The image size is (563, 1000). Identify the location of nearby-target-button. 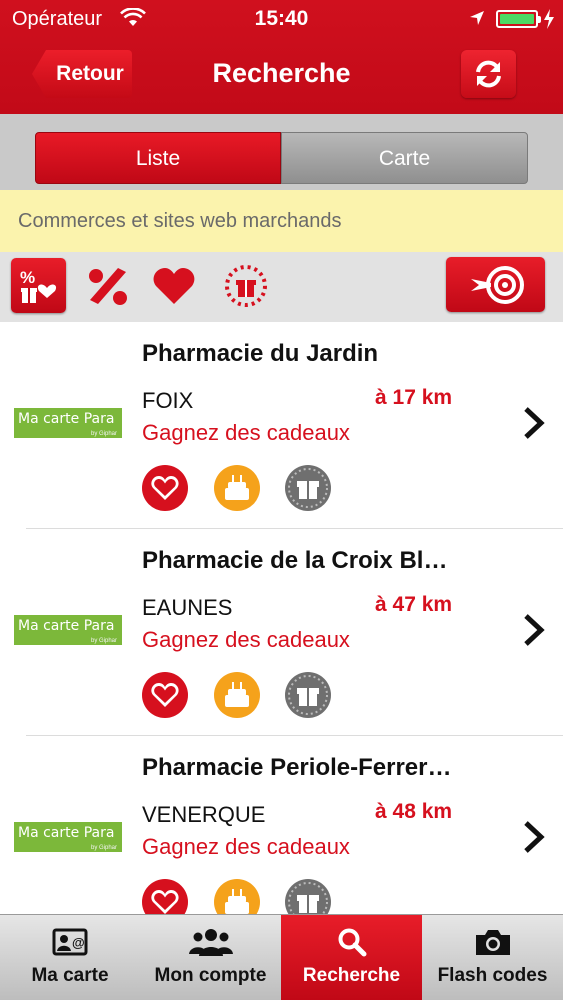
(495, 284).